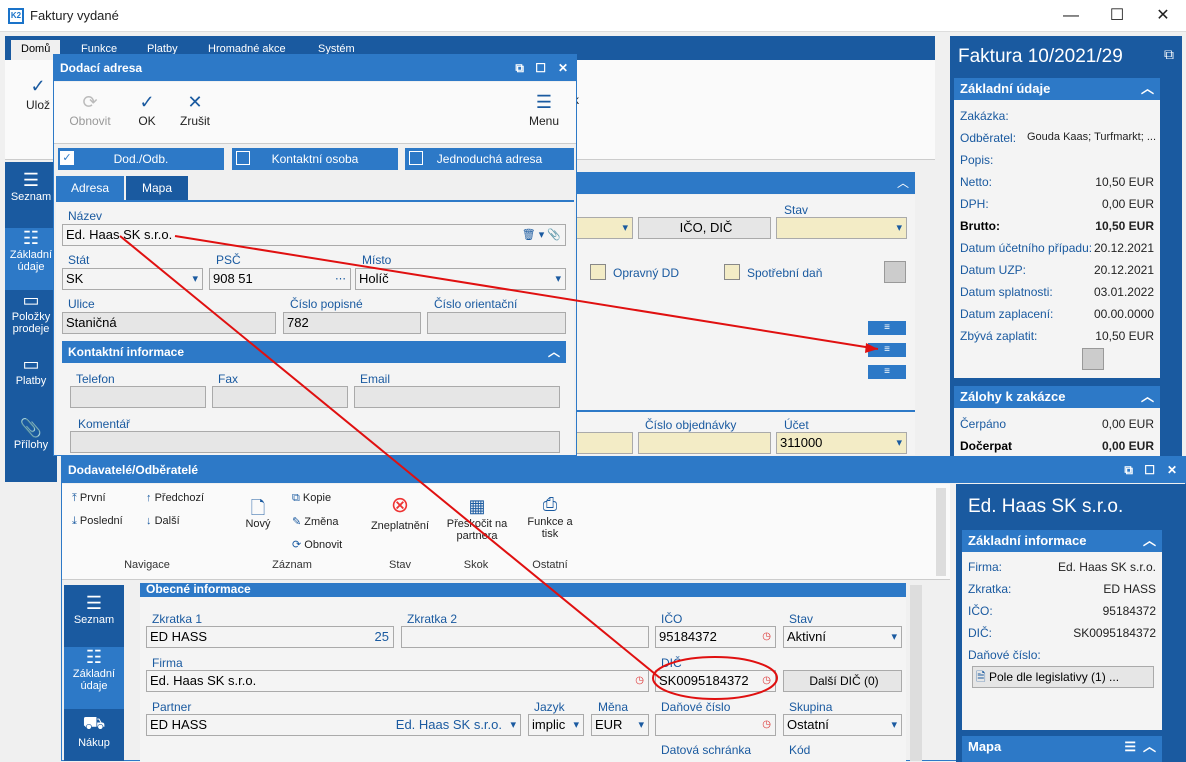  What do you see at coordinates (90, 110) in the screenshot?
I see `refresh-button: ⟳ Obnovit` at bounding box center [90, 110].